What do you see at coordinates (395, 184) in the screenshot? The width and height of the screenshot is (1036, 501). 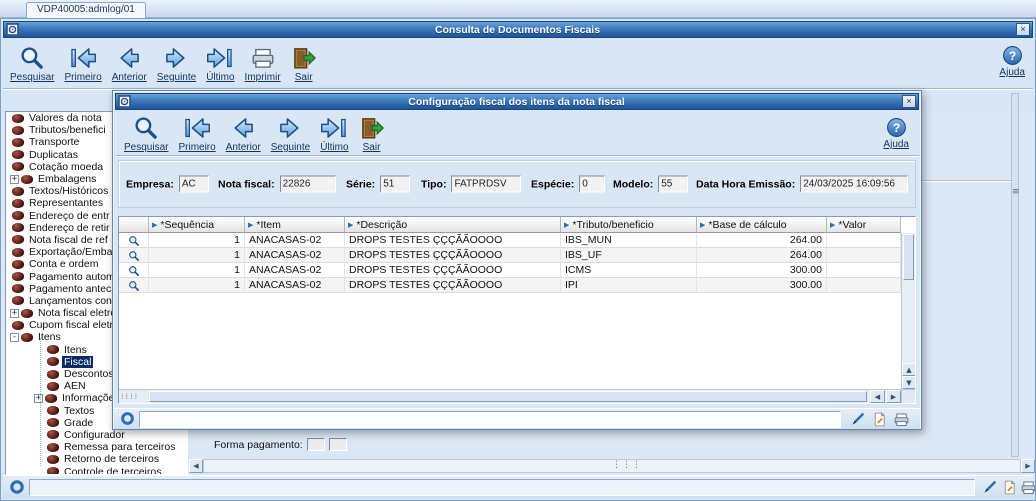 I see `form-field-value: 51` at bounding box center [395, 184].